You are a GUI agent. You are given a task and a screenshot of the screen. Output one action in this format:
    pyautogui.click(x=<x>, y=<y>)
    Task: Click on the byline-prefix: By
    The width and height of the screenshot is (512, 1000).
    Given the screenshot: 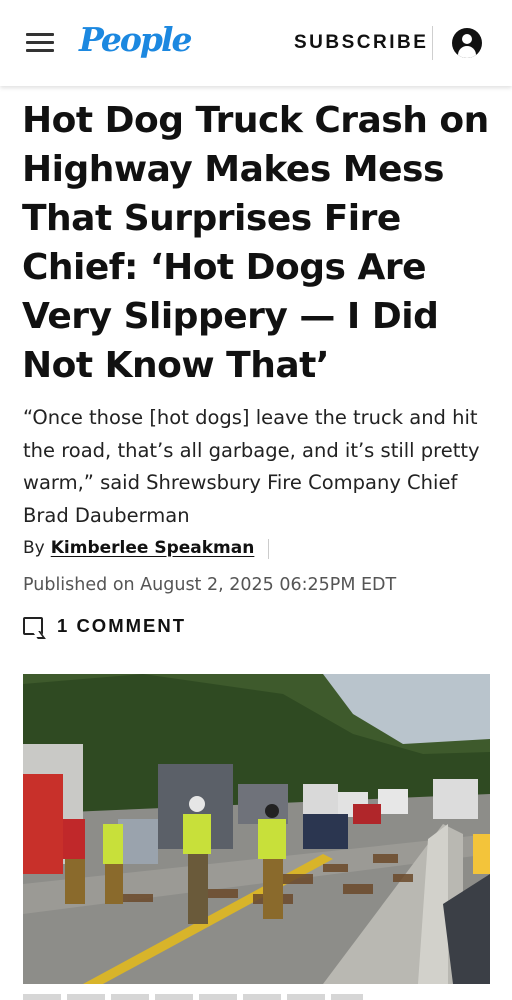 What is the action you would take?
    pyautogui.click(x=34, y=548)
    